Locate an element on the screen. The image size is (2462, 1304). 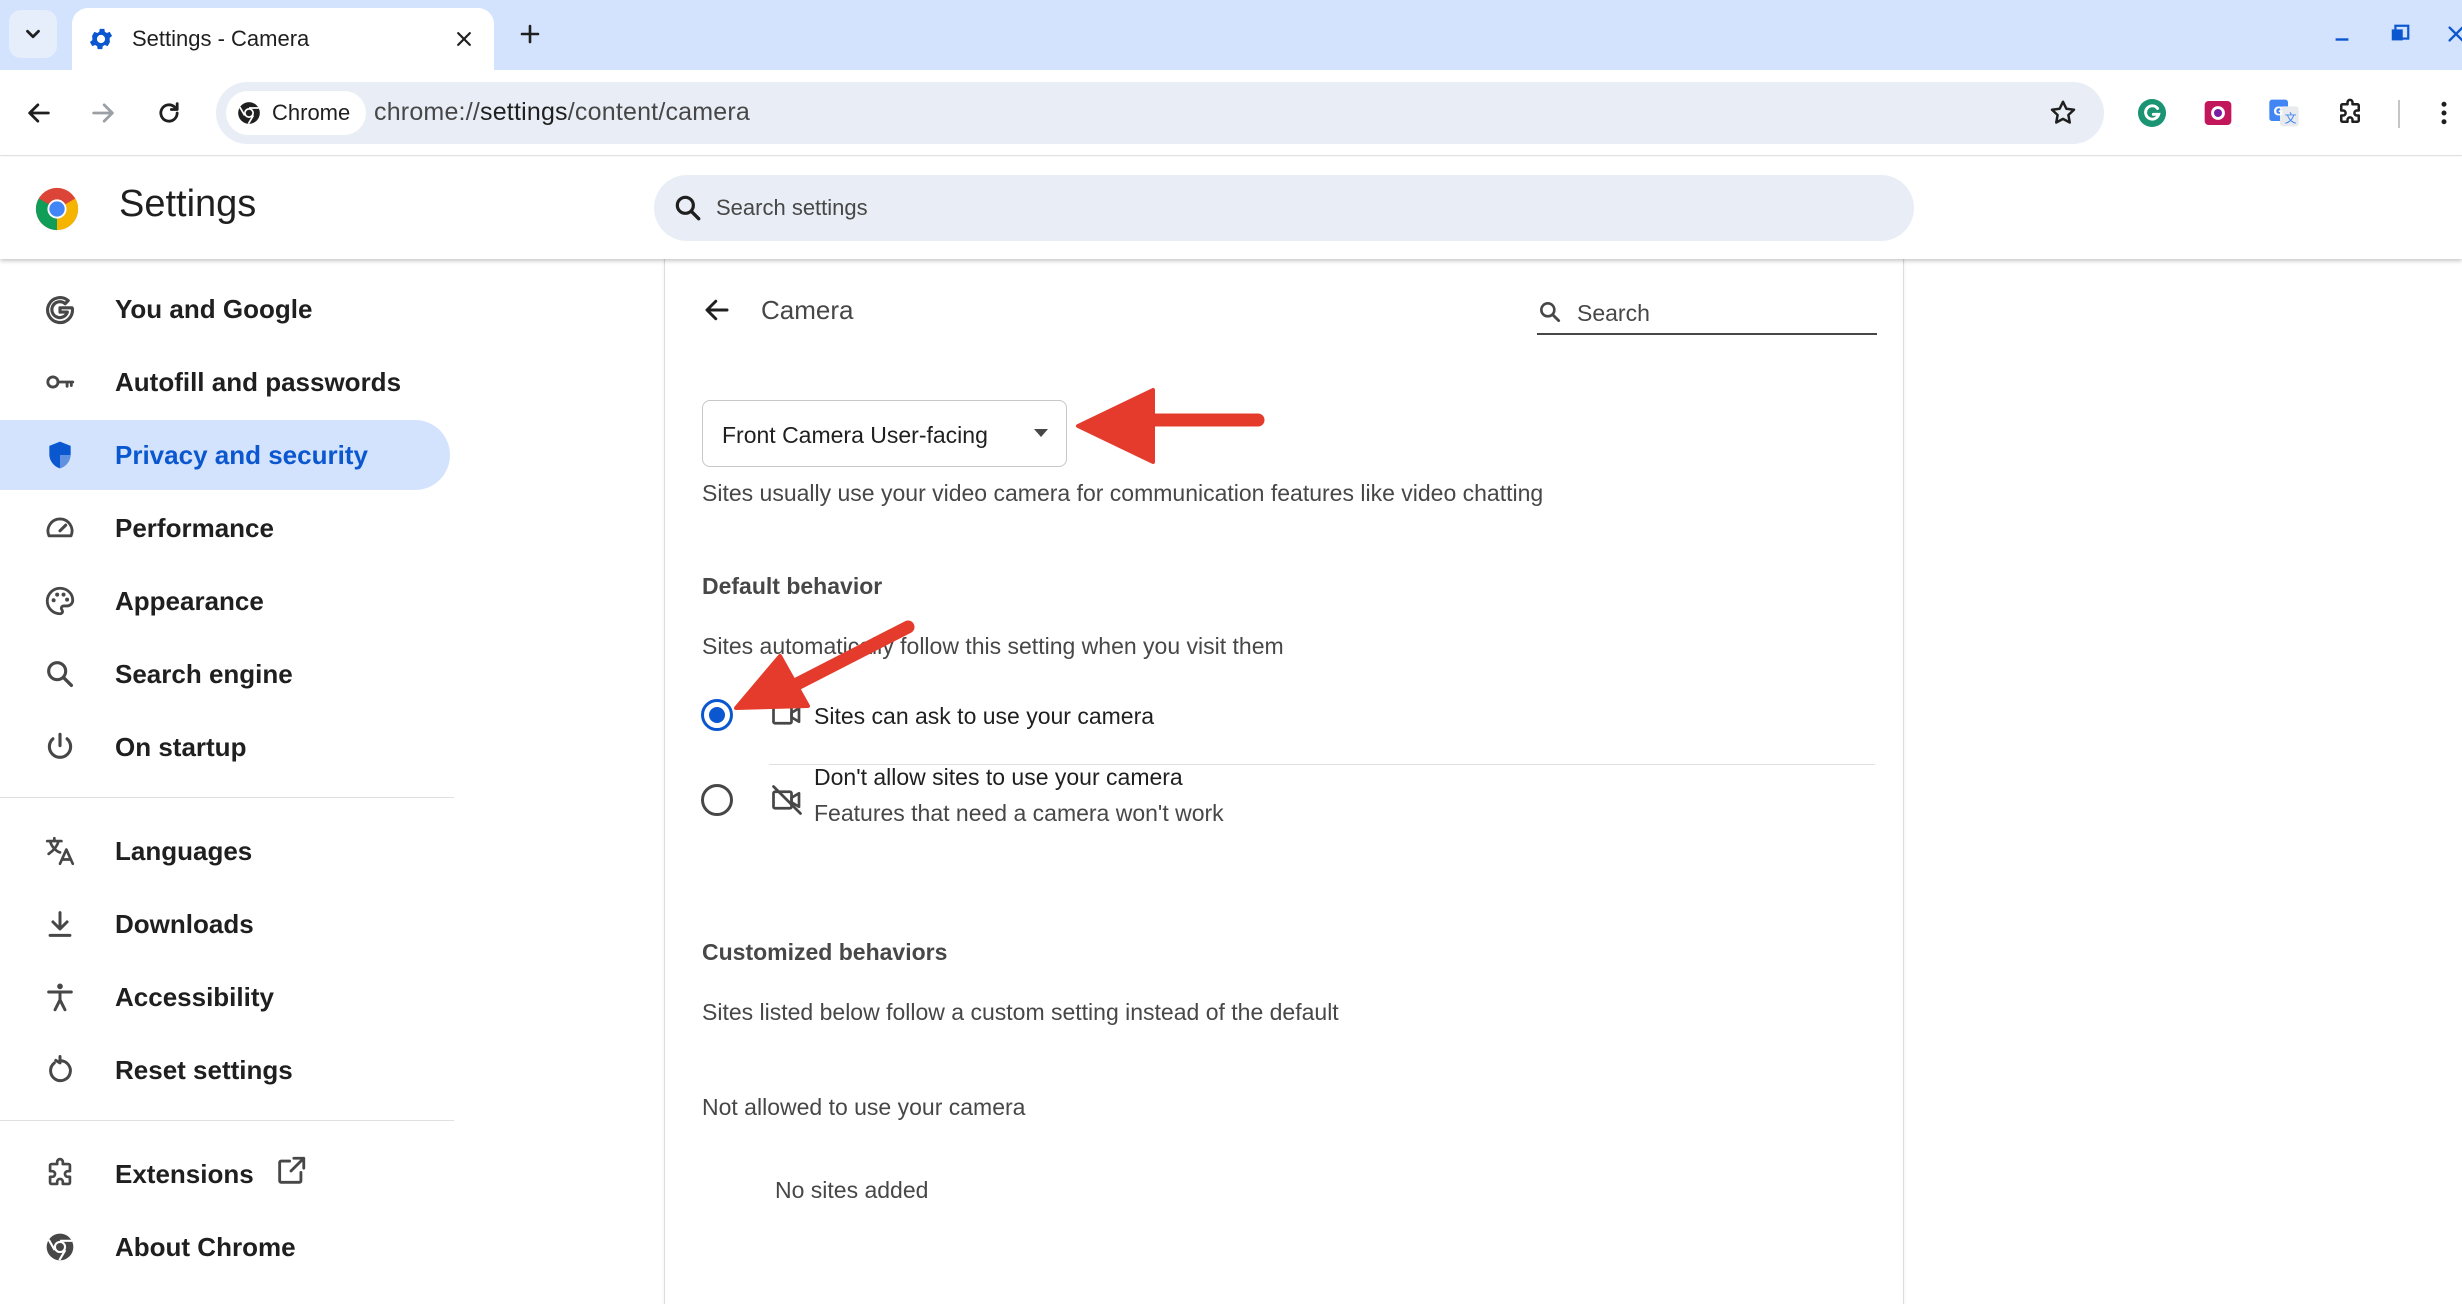
restore-icon is located at coordinates (2400, 34).